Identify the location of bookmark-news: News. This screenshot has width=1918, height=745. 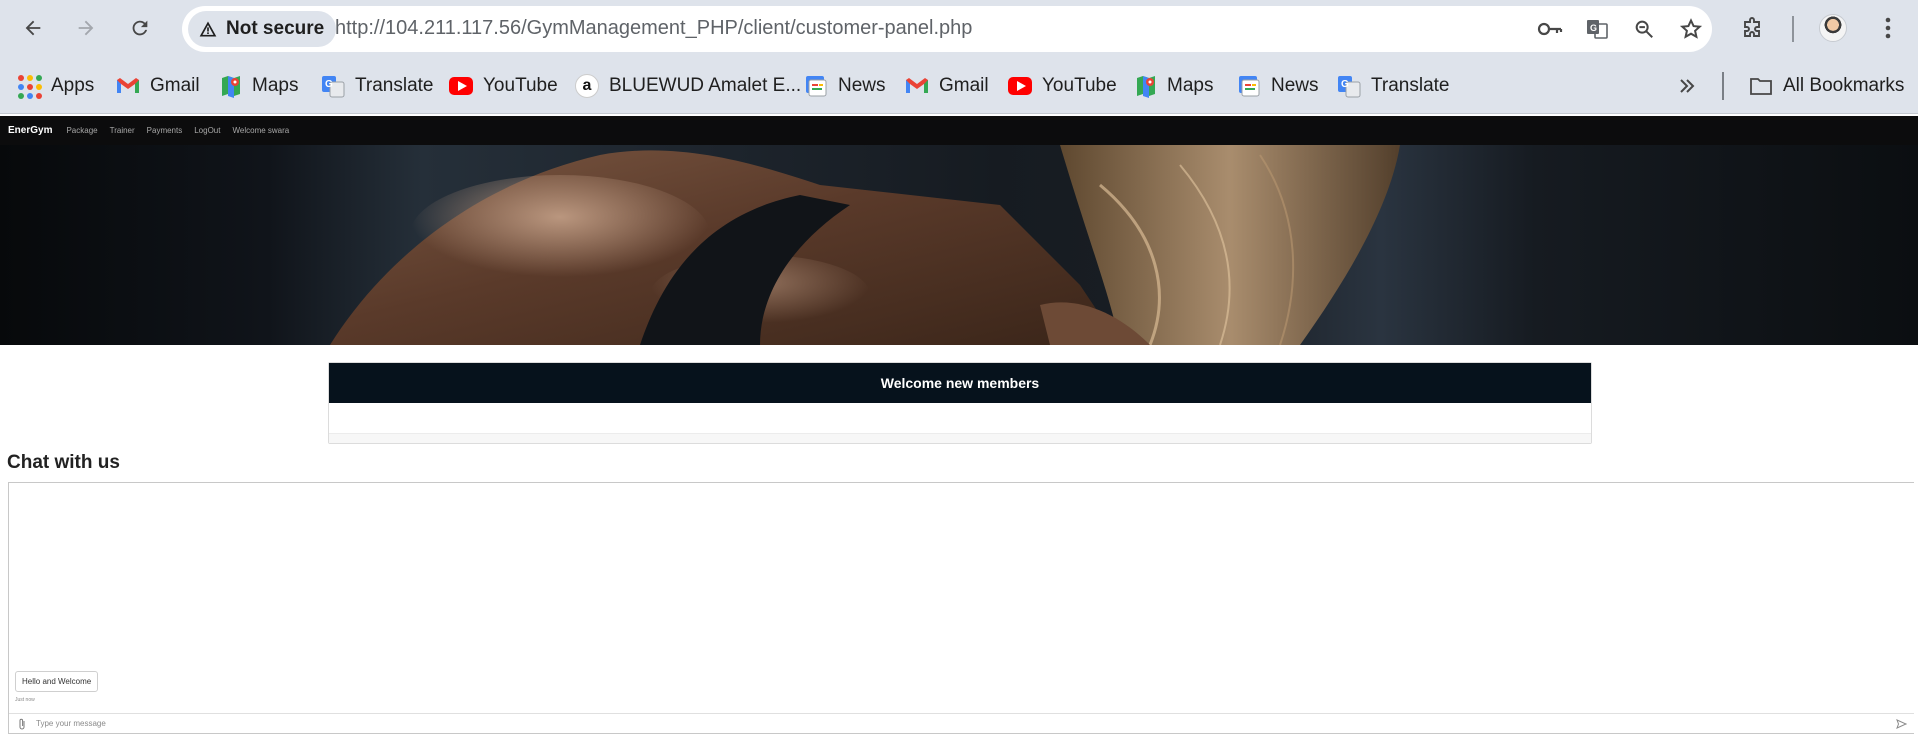
(845, 86).